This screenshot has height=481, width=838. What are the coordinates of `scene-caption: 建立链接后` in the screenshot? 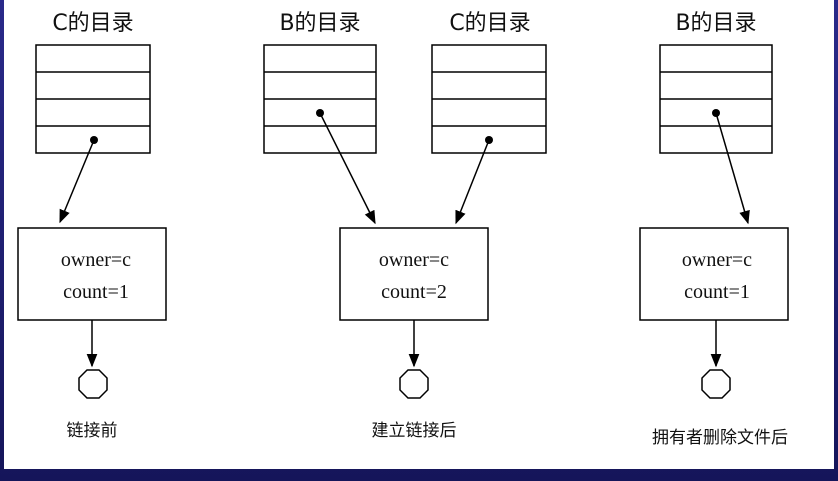 It's located at (414, 431).